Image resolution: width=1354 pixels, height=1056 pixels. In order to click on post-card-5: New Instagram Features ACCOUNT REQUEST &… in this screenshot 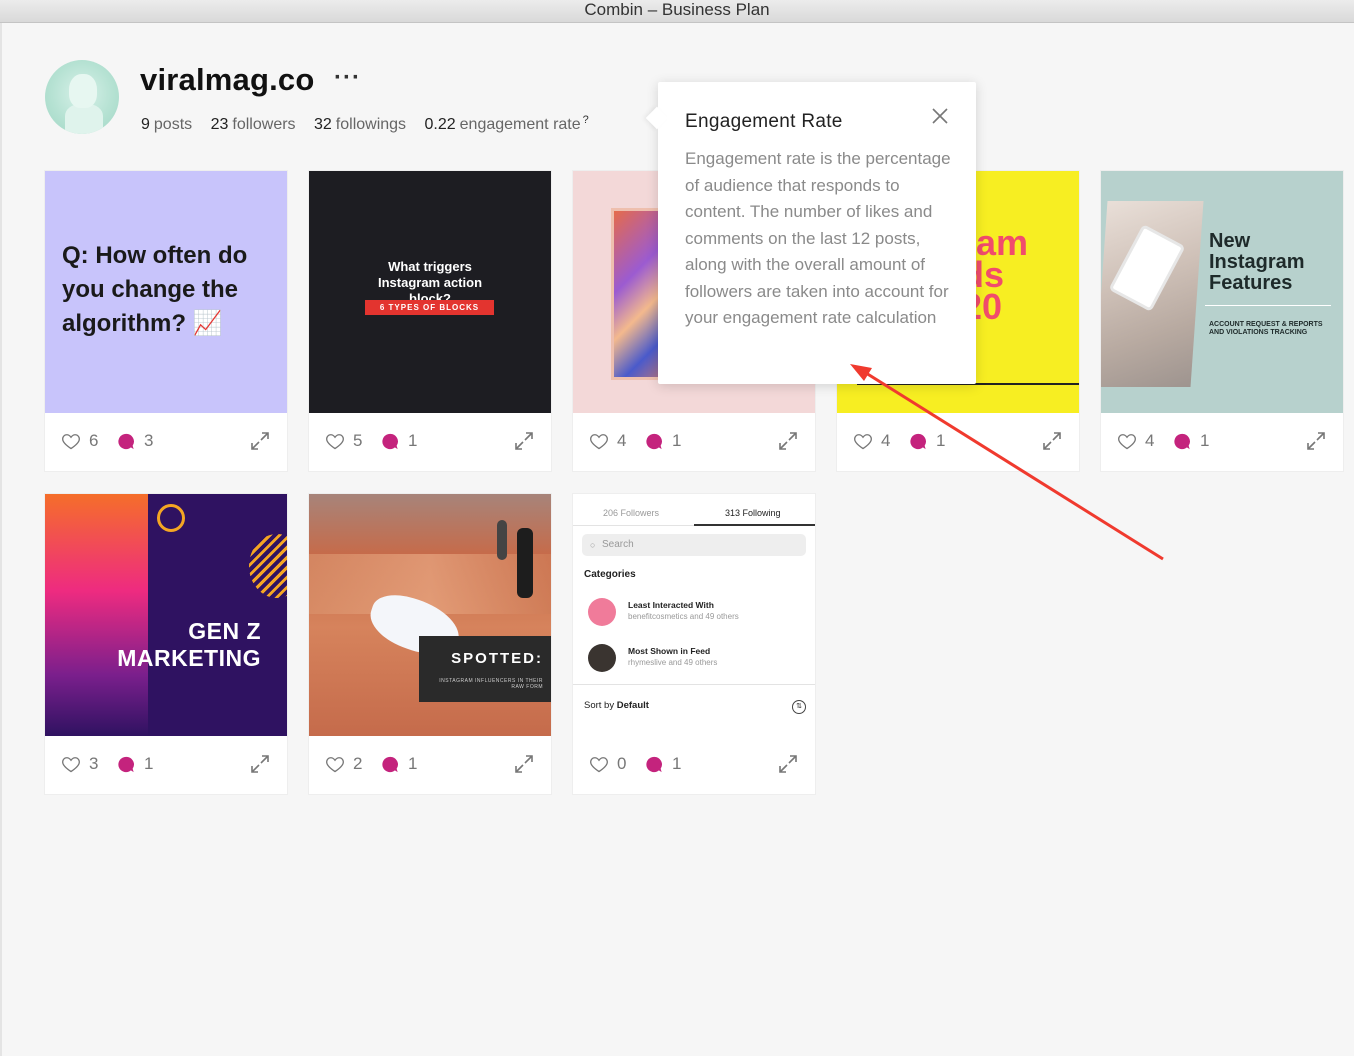, I will do `click(1222, 321)`.